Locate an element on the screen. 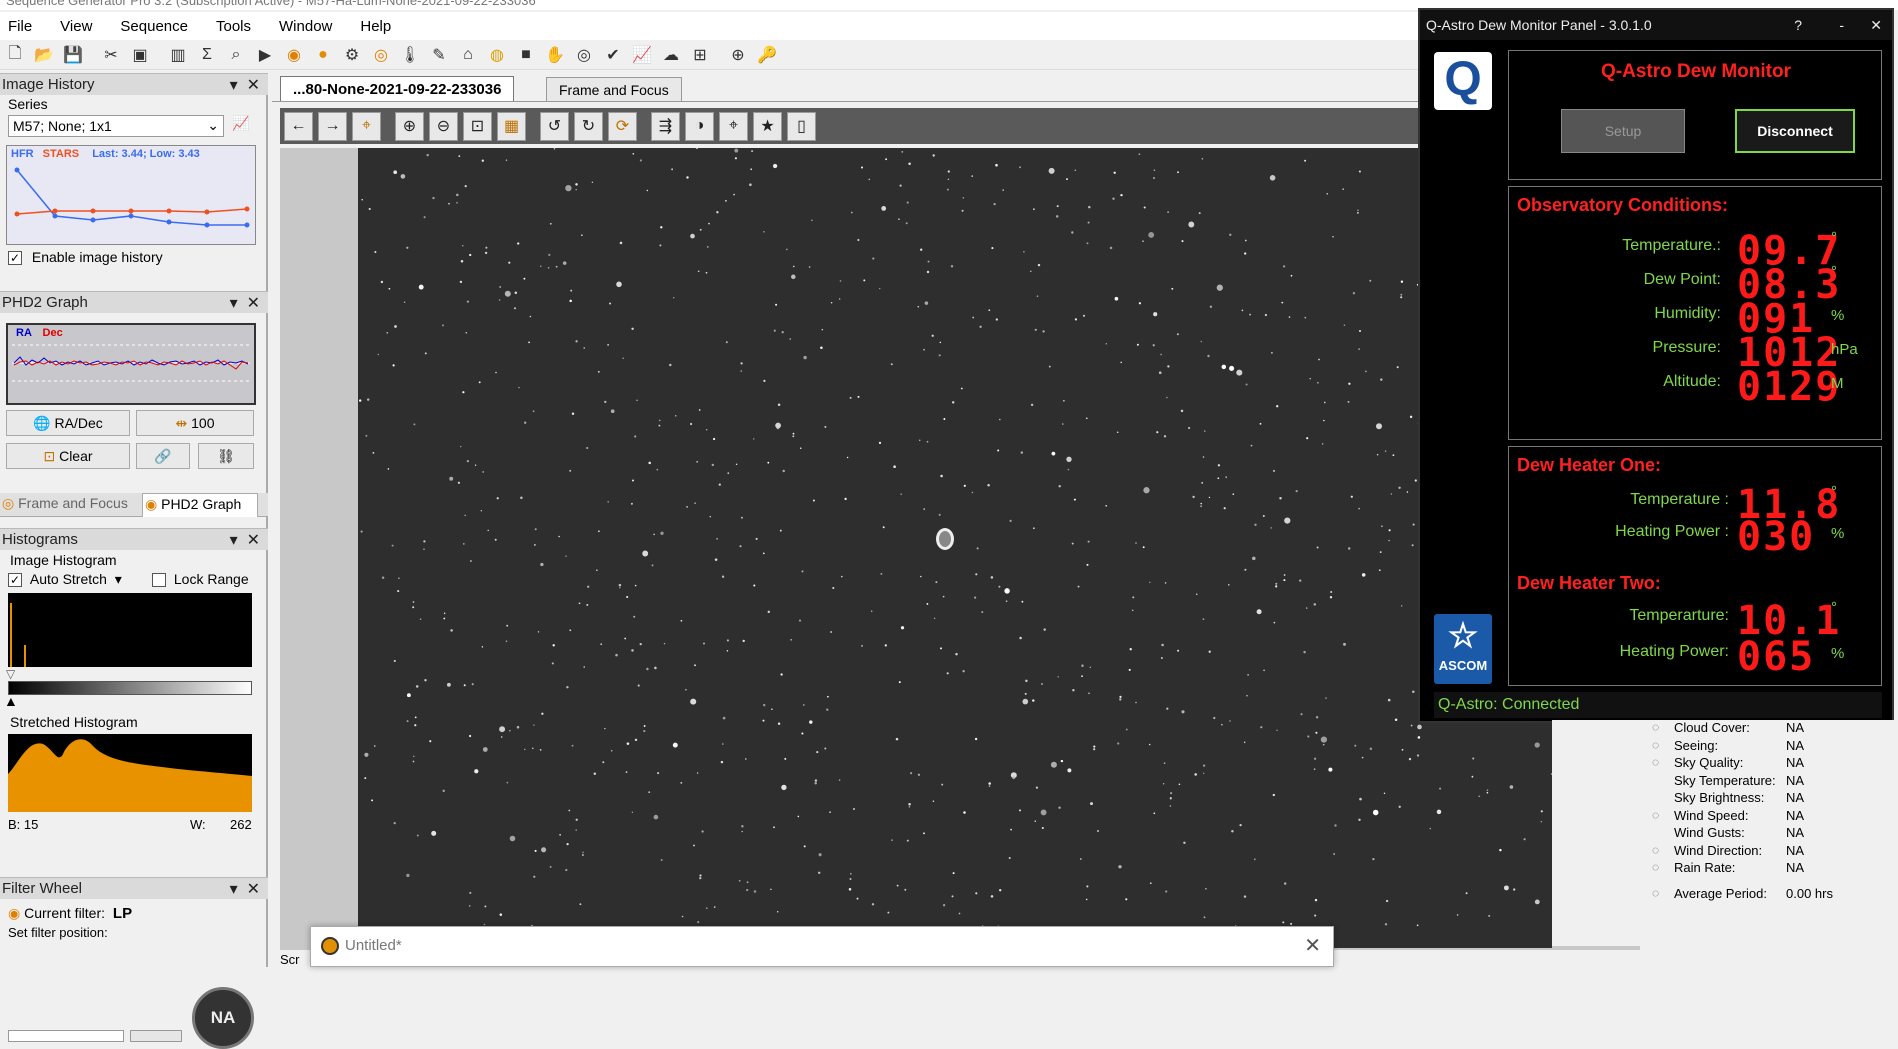 The width and height of the screenshot is (1898, 1049). compass-icon: ◌ is located at coordinates (1656, 849).